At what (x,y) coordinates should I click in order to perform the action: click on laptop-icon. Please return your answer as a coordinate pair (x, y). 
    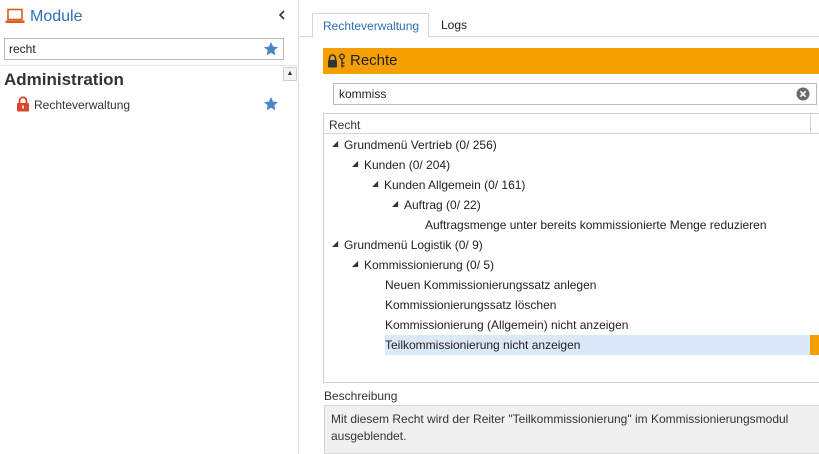
    Looking at the image, I should click on (15, 15).